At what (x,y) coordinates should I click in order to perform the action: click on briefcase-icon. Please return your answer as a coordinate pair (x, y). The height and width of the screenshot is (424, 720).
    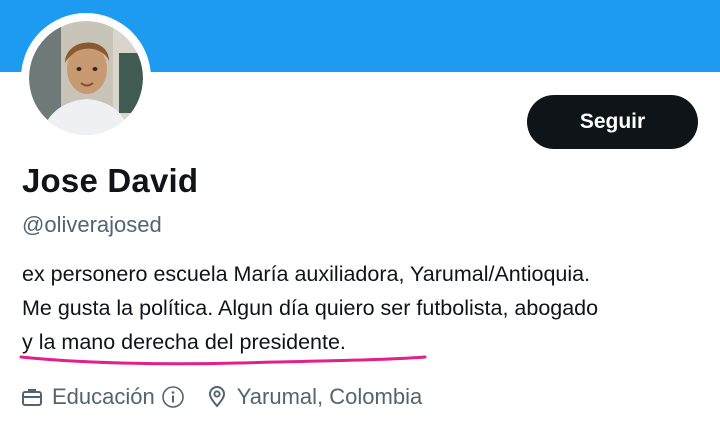
    Looking at the image, I should click on (32, 397).